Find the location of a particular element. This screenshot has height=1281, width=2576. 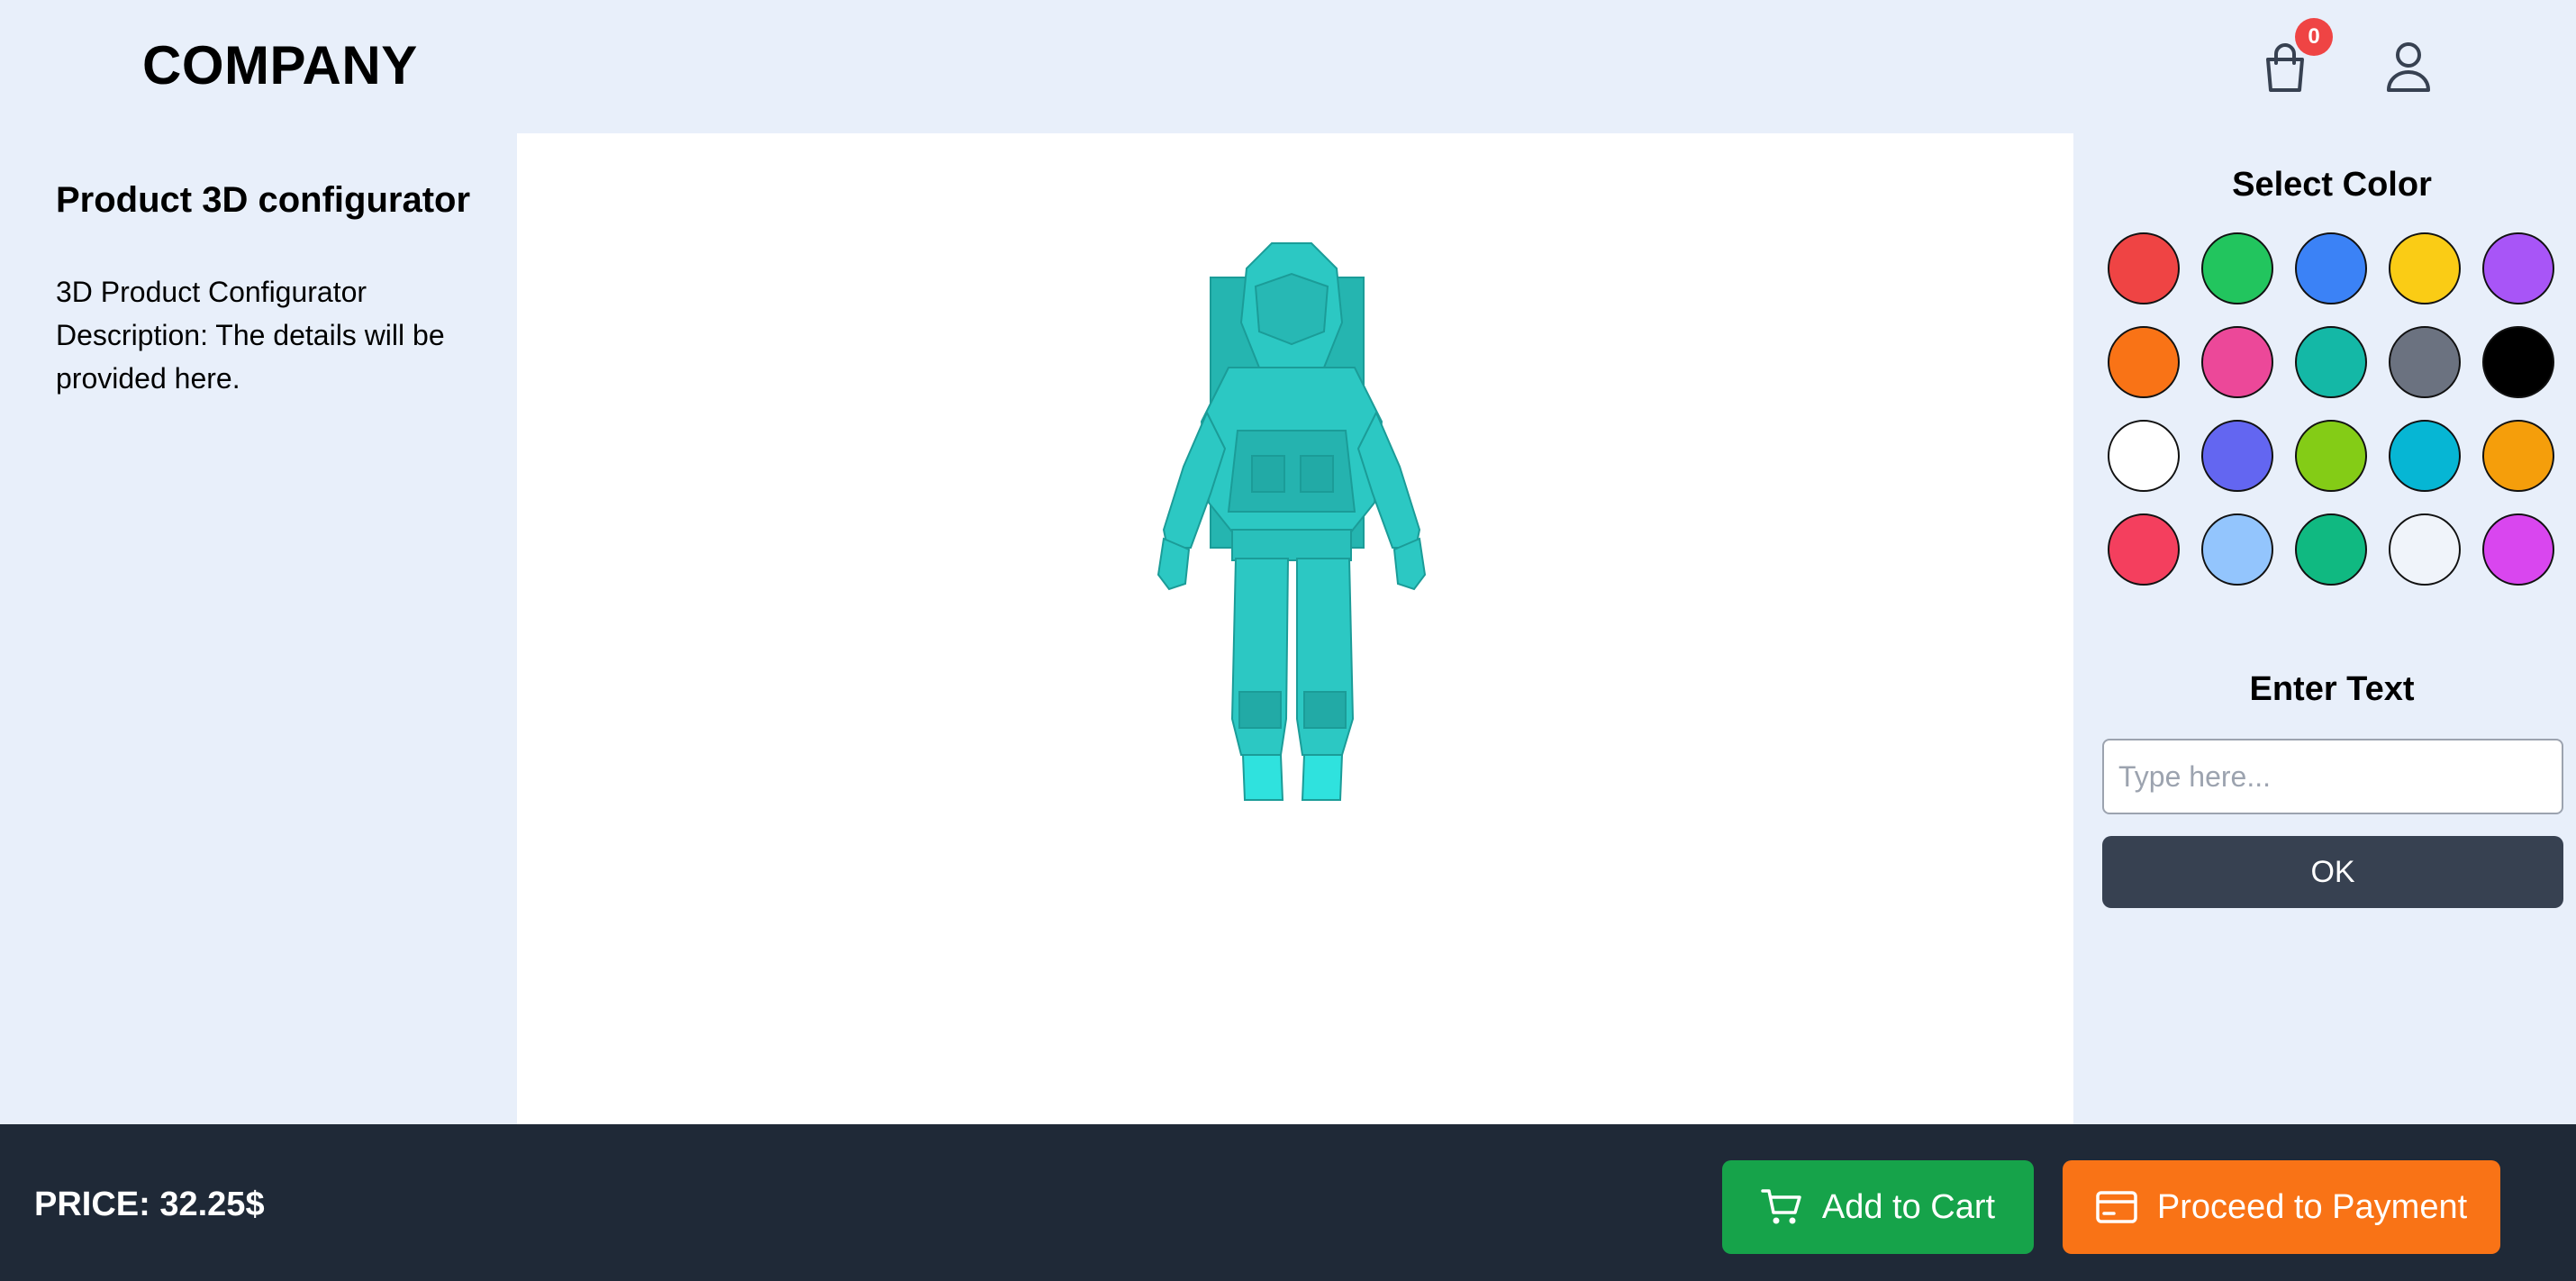

cart-button: 0 is located at coordinates (2295, 56).